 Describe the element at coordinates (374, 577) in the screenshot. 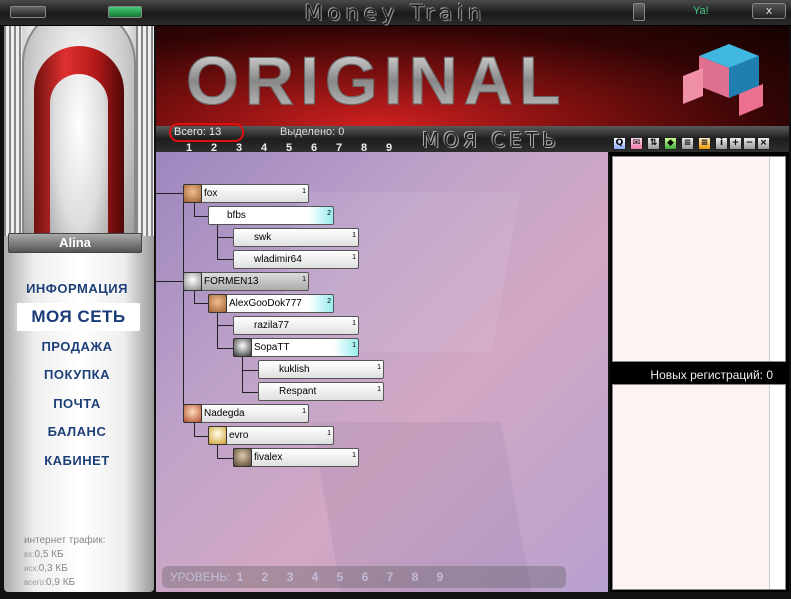

I see `level-filter-6: 6` at that location.